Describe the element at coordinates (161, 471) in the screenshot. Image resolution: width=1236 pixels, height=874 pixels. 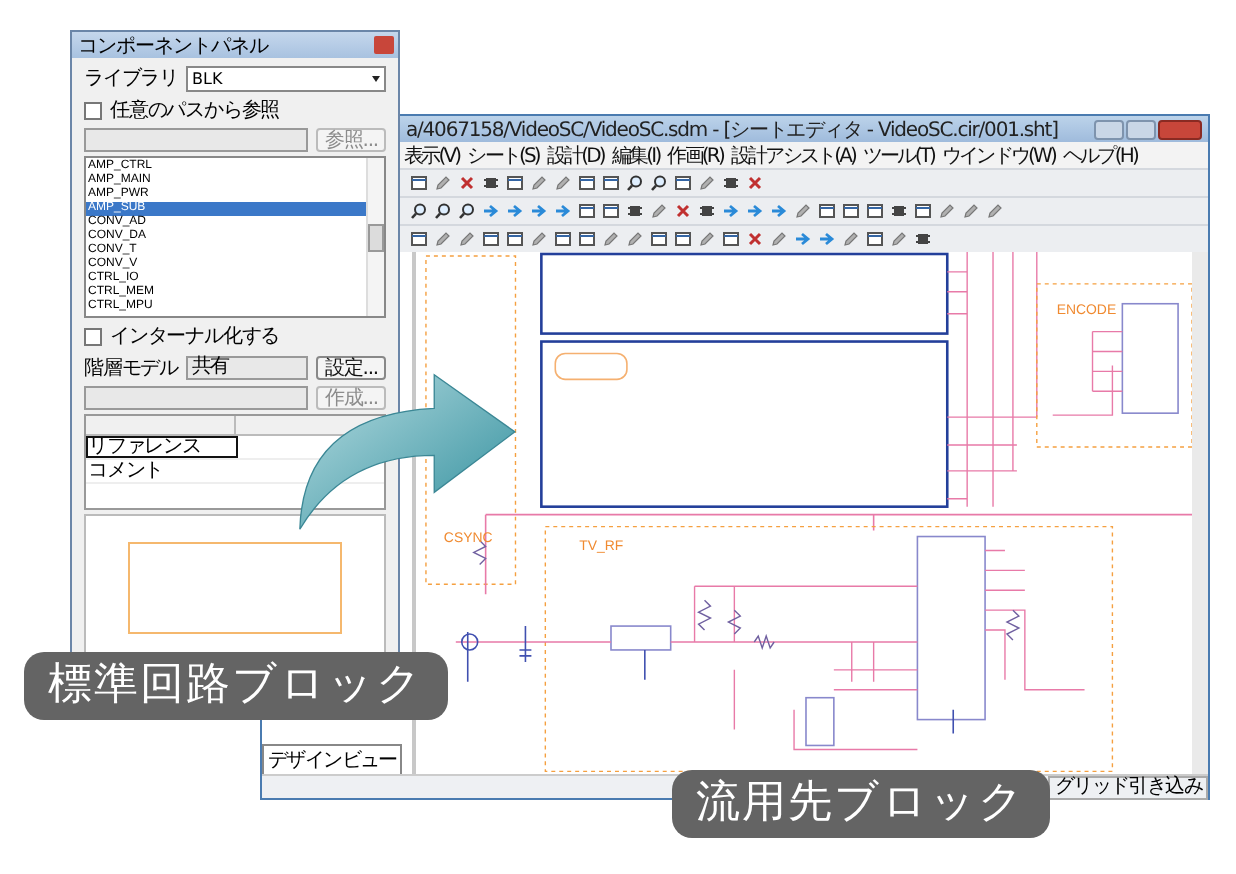
I see `property-name-cell: コメント` at that location.